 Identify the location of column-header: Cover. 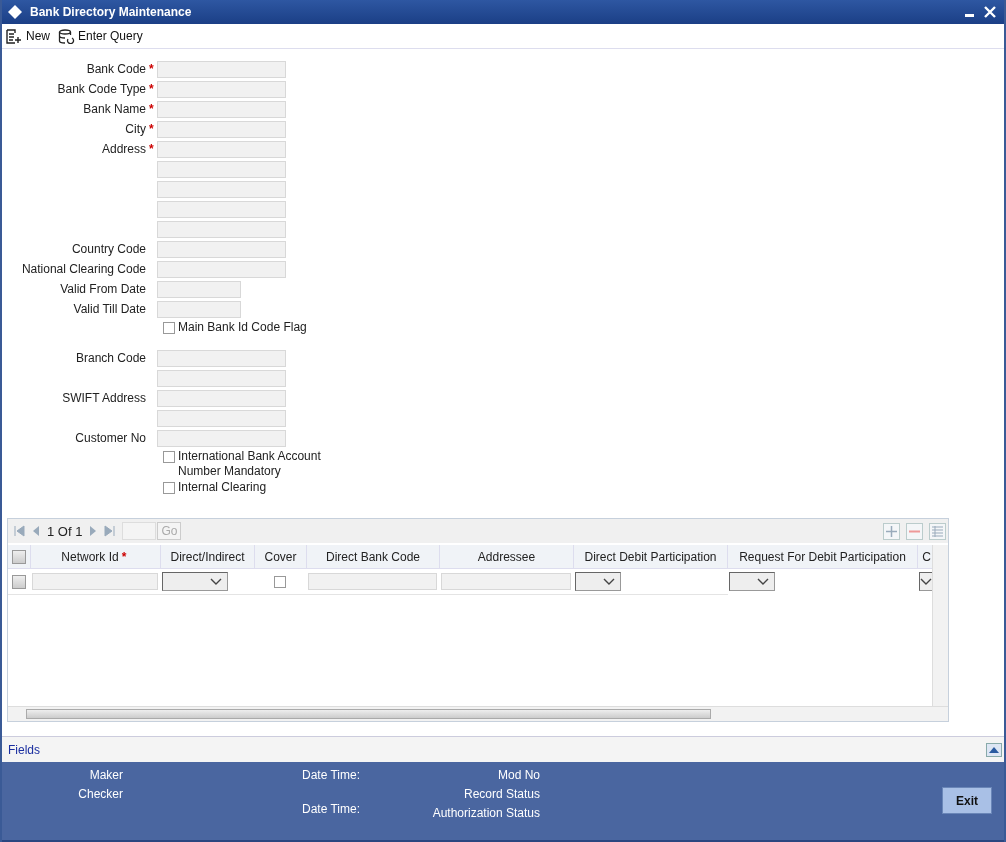
(280, 556).